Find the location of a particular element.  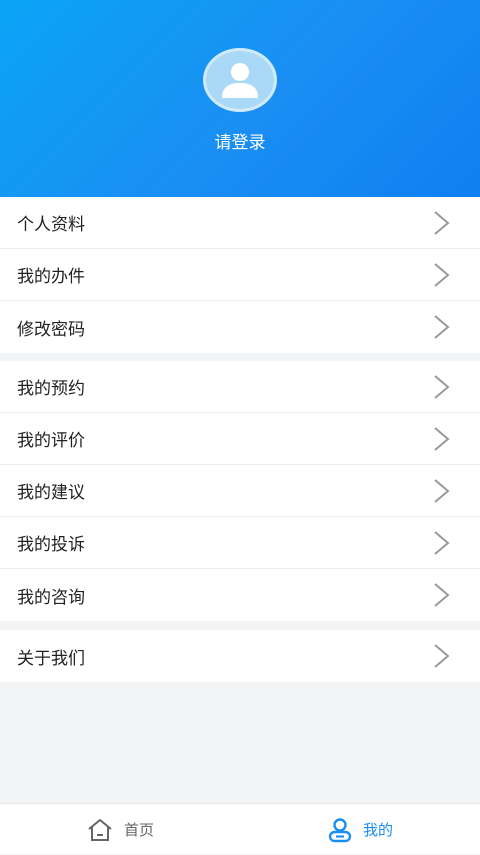

menu-group-about: 关于我们 is located at coordinates (240, 656).